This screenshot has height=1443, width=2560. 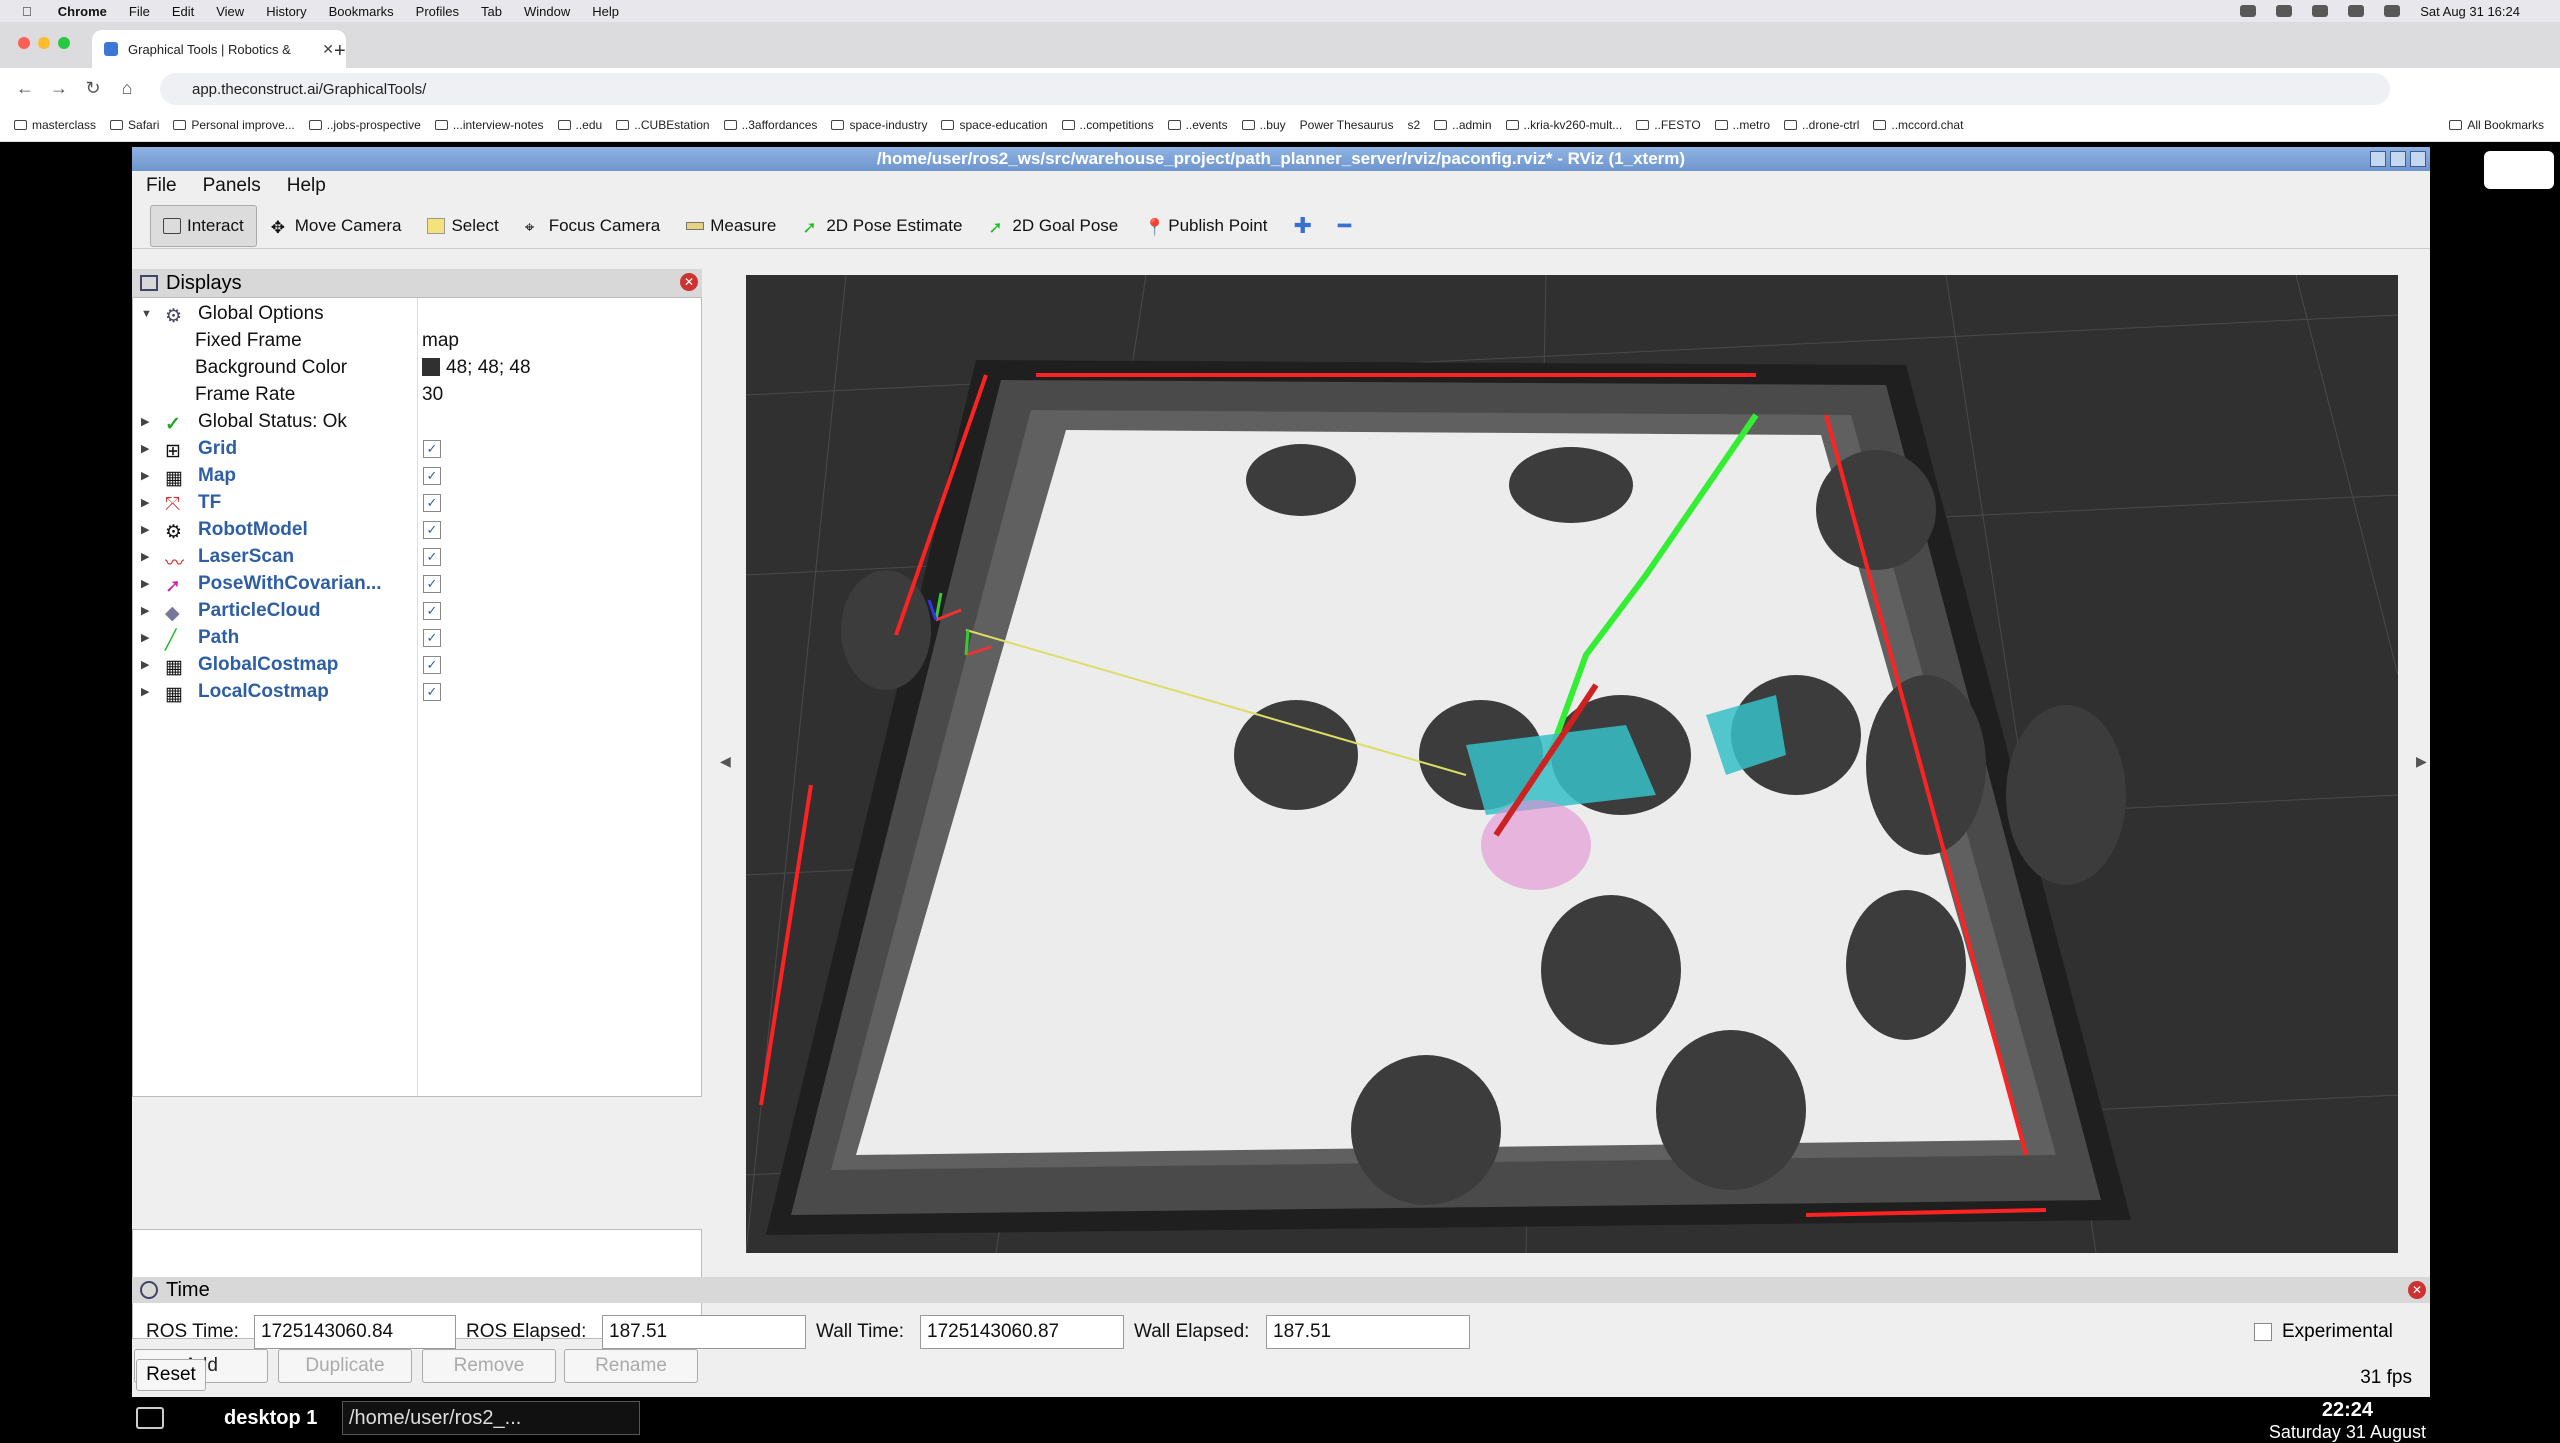 I want to click on minimize-icon, so click(x=2378, y=159).